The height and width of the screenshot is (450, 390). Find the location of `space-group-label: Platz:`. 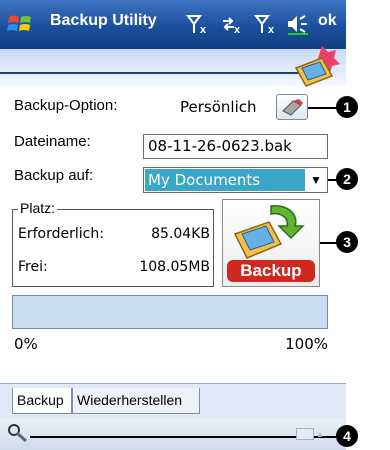

space-group-label: Platz: is located at coordinates (38, 208).